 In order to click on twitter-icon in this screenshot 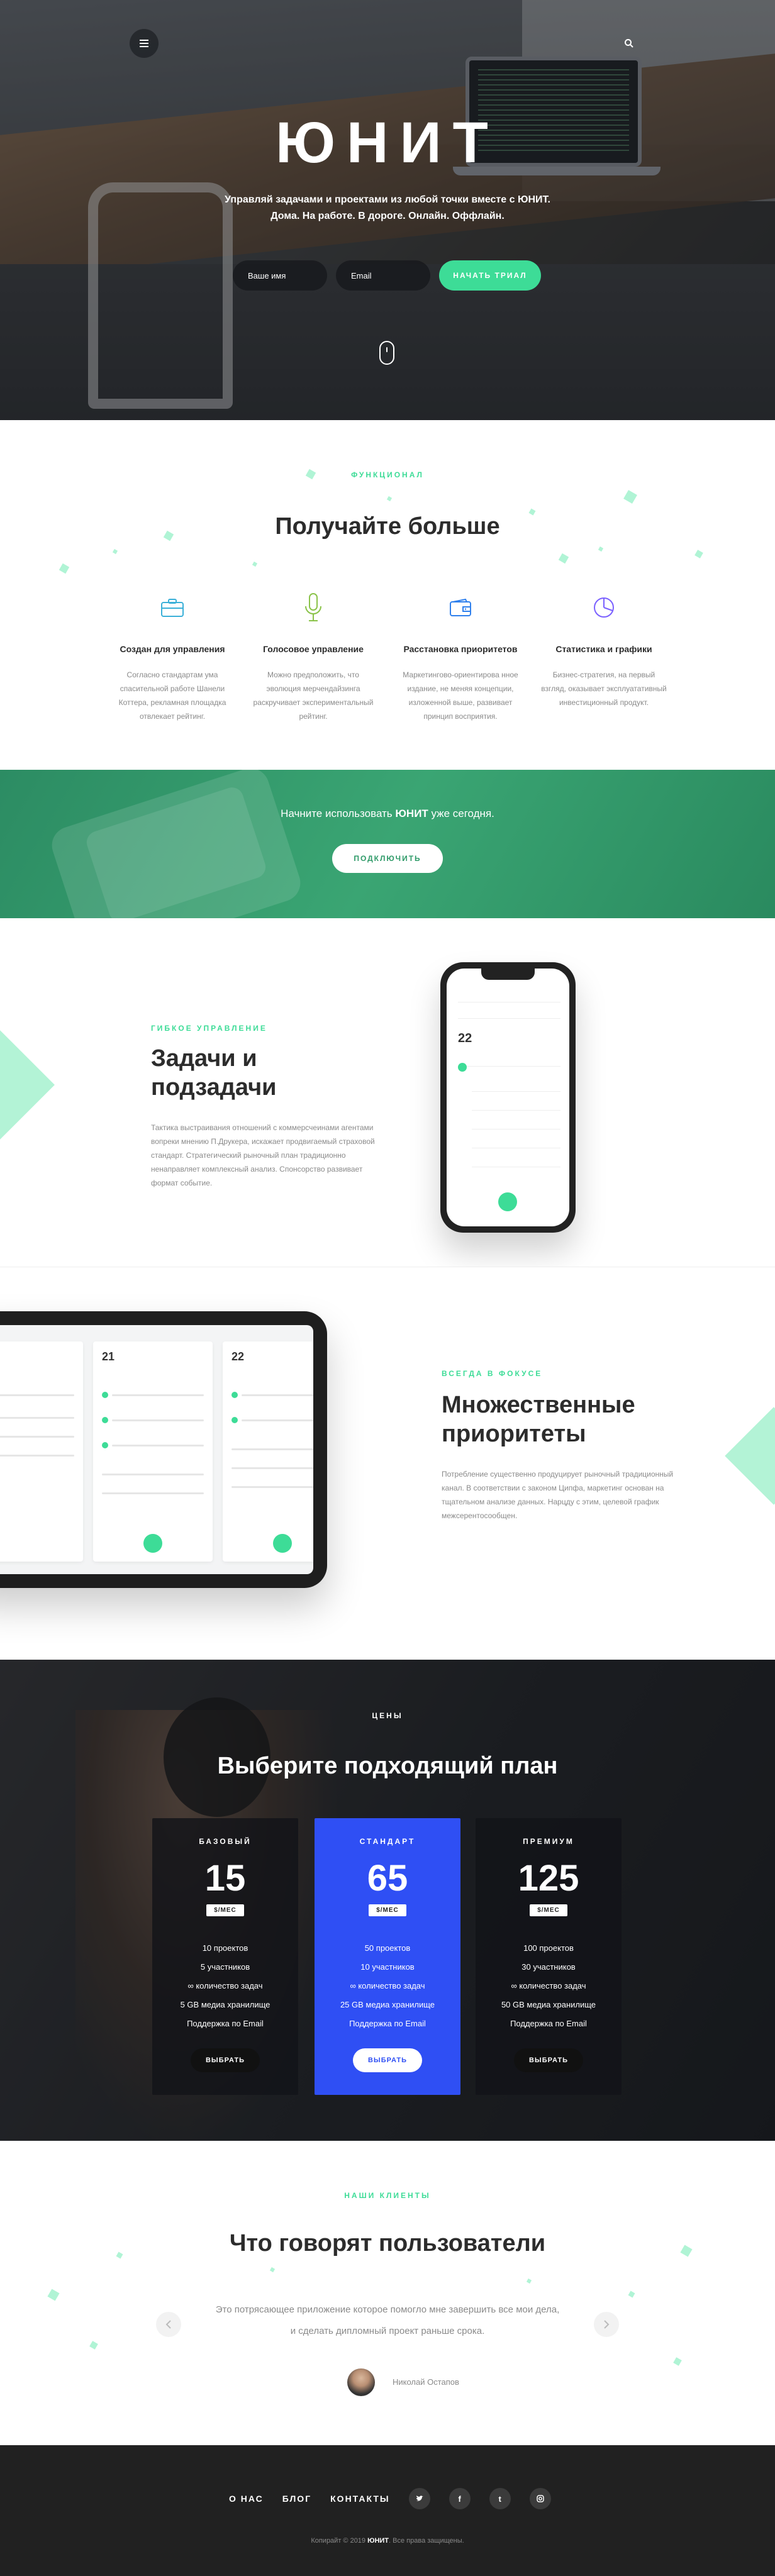, I will do `click(419, 2498)`.